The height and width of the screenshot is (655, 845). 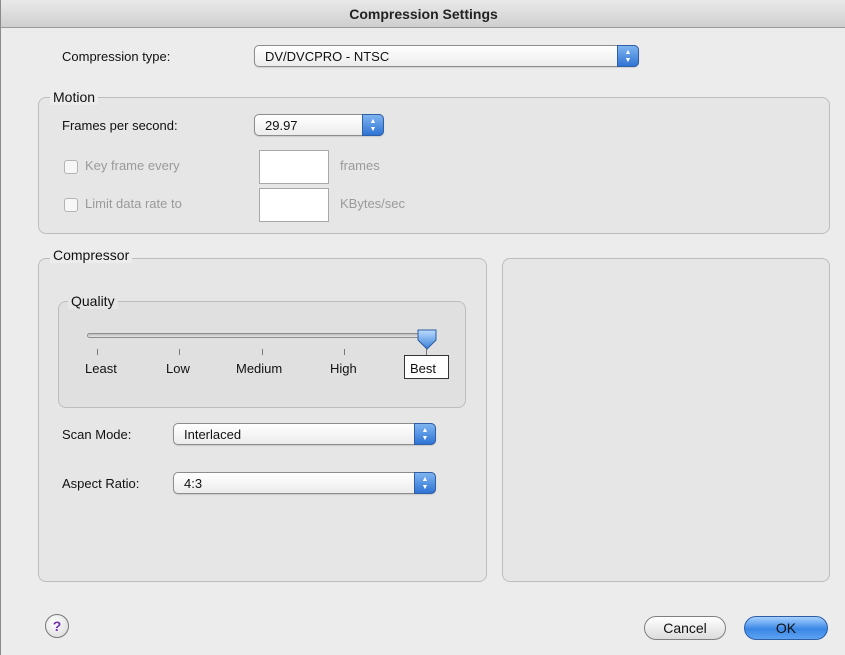 I want to click on tick-medium, so click(x=262, y=352).